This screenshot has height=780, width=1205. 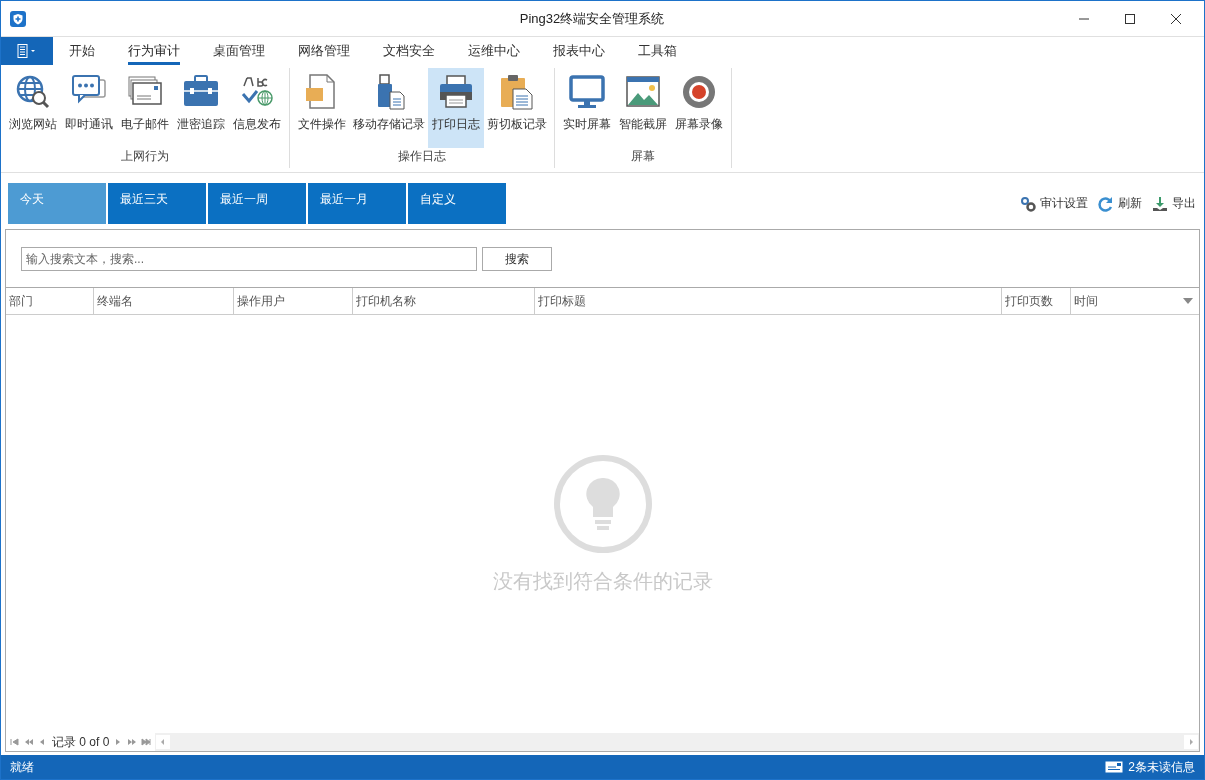 I want to click on ribbon-tab: 桌面管理, so click(x=239, y=51).